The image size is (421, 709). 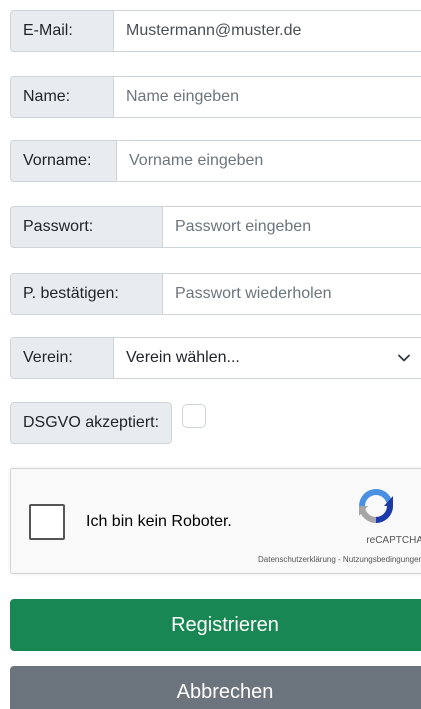 What do you see at coordinates (267, 31) in the screenshot?
I see `email-field: Mustermann@muster.de` at bounding box center [267, 31].